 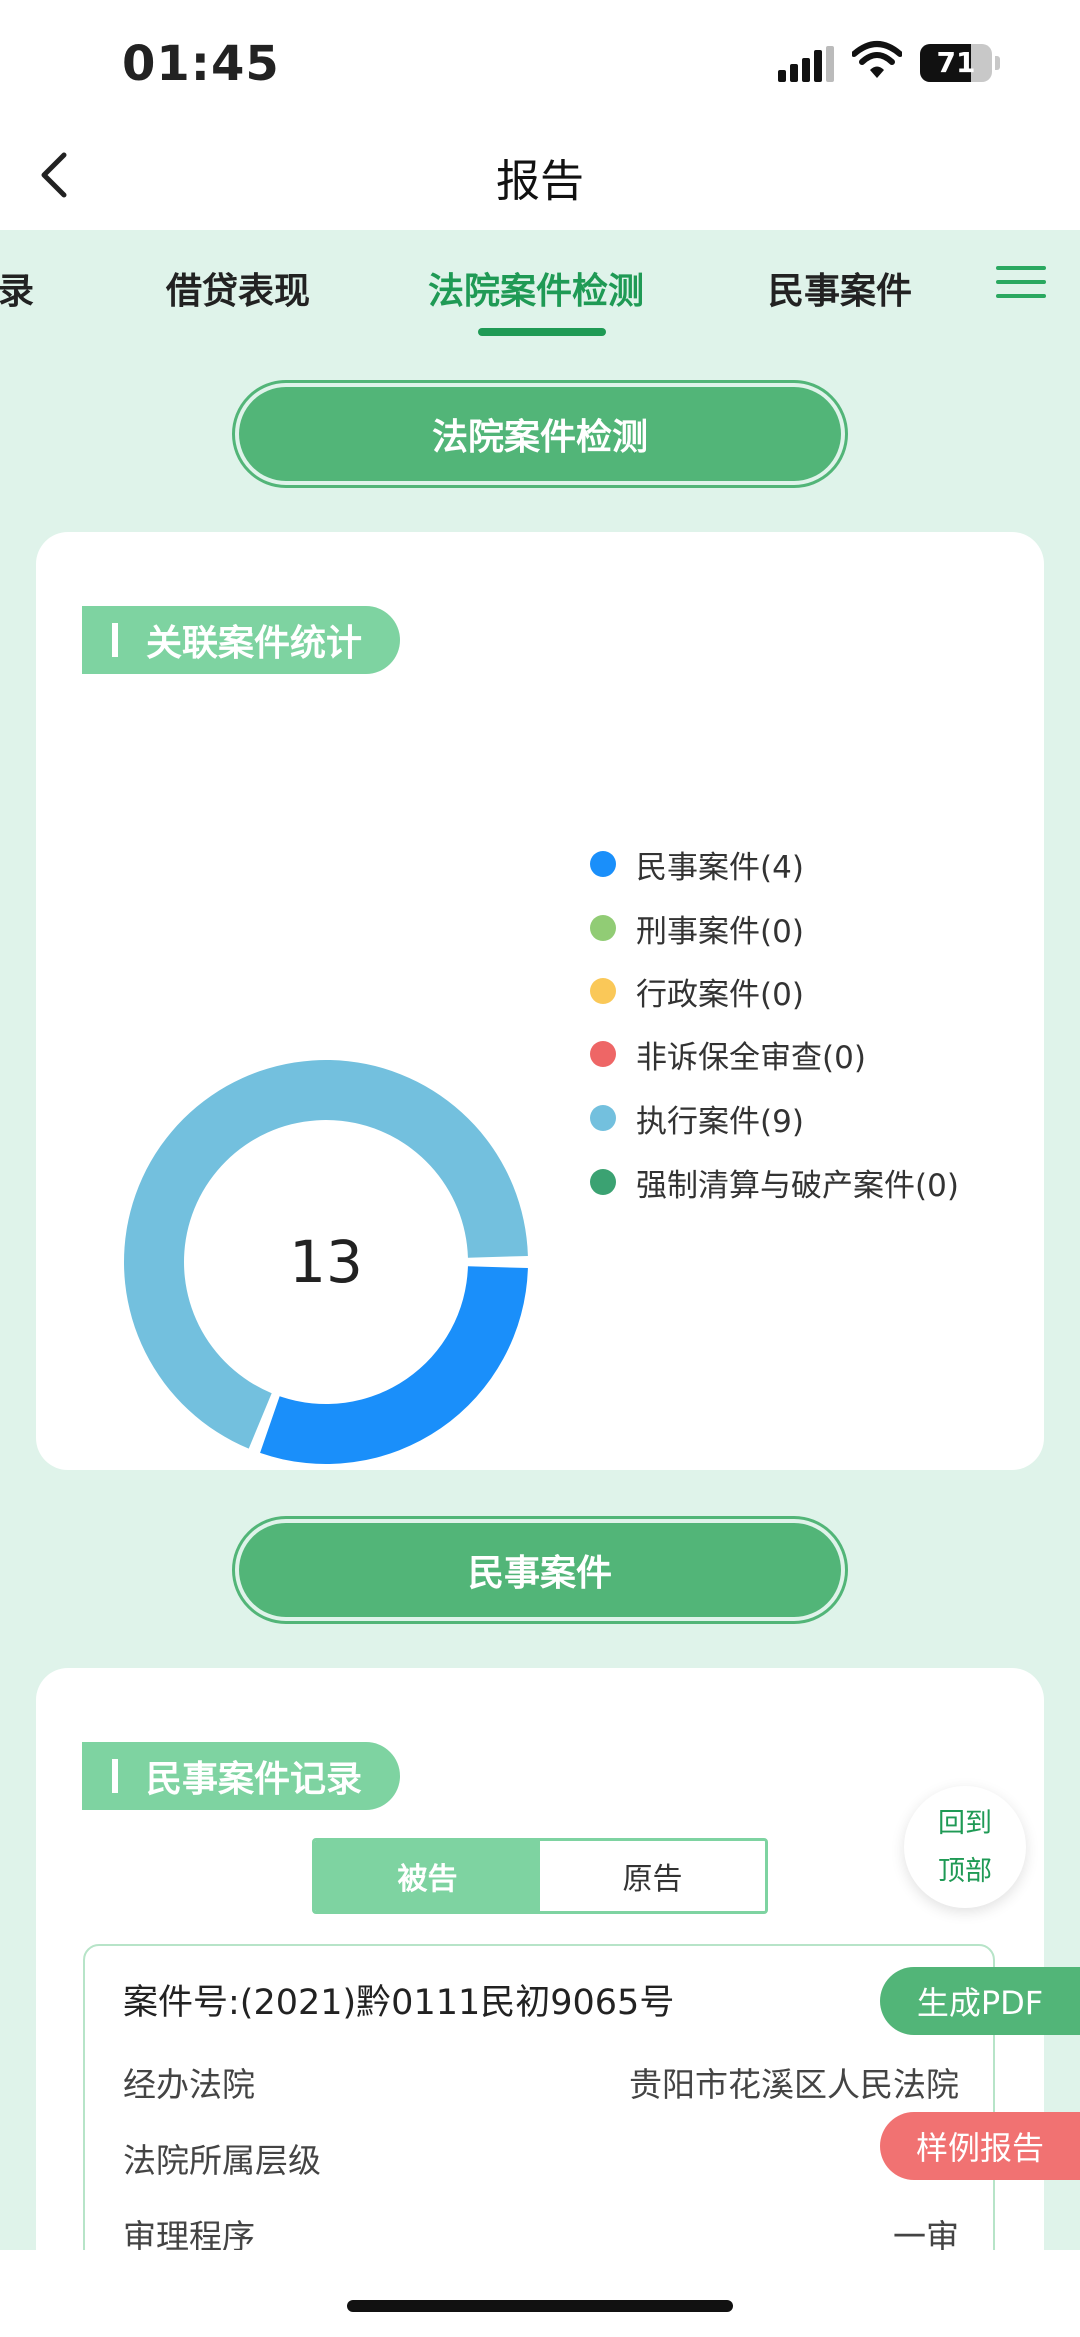 I want to click on case-field-label: 法院所属层级, so click(x=222, y=2160).